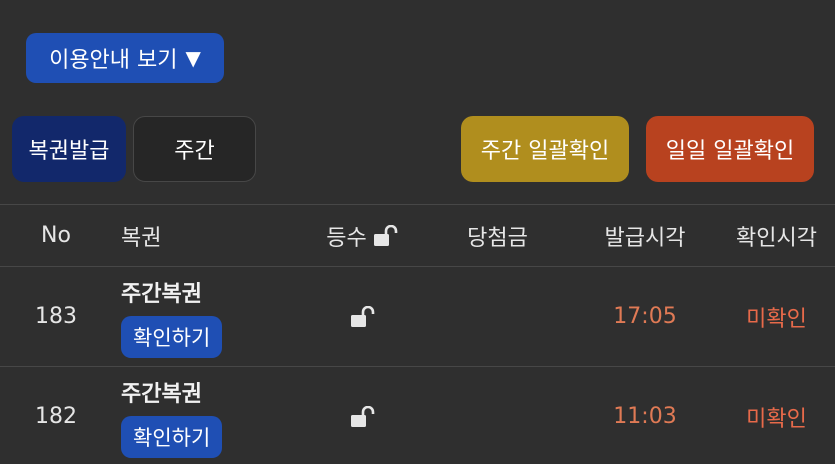  Describe the element at coordinates (113, 60) in the screenshot. I see `usage-guide-label: 이용안내 보기` at that location.